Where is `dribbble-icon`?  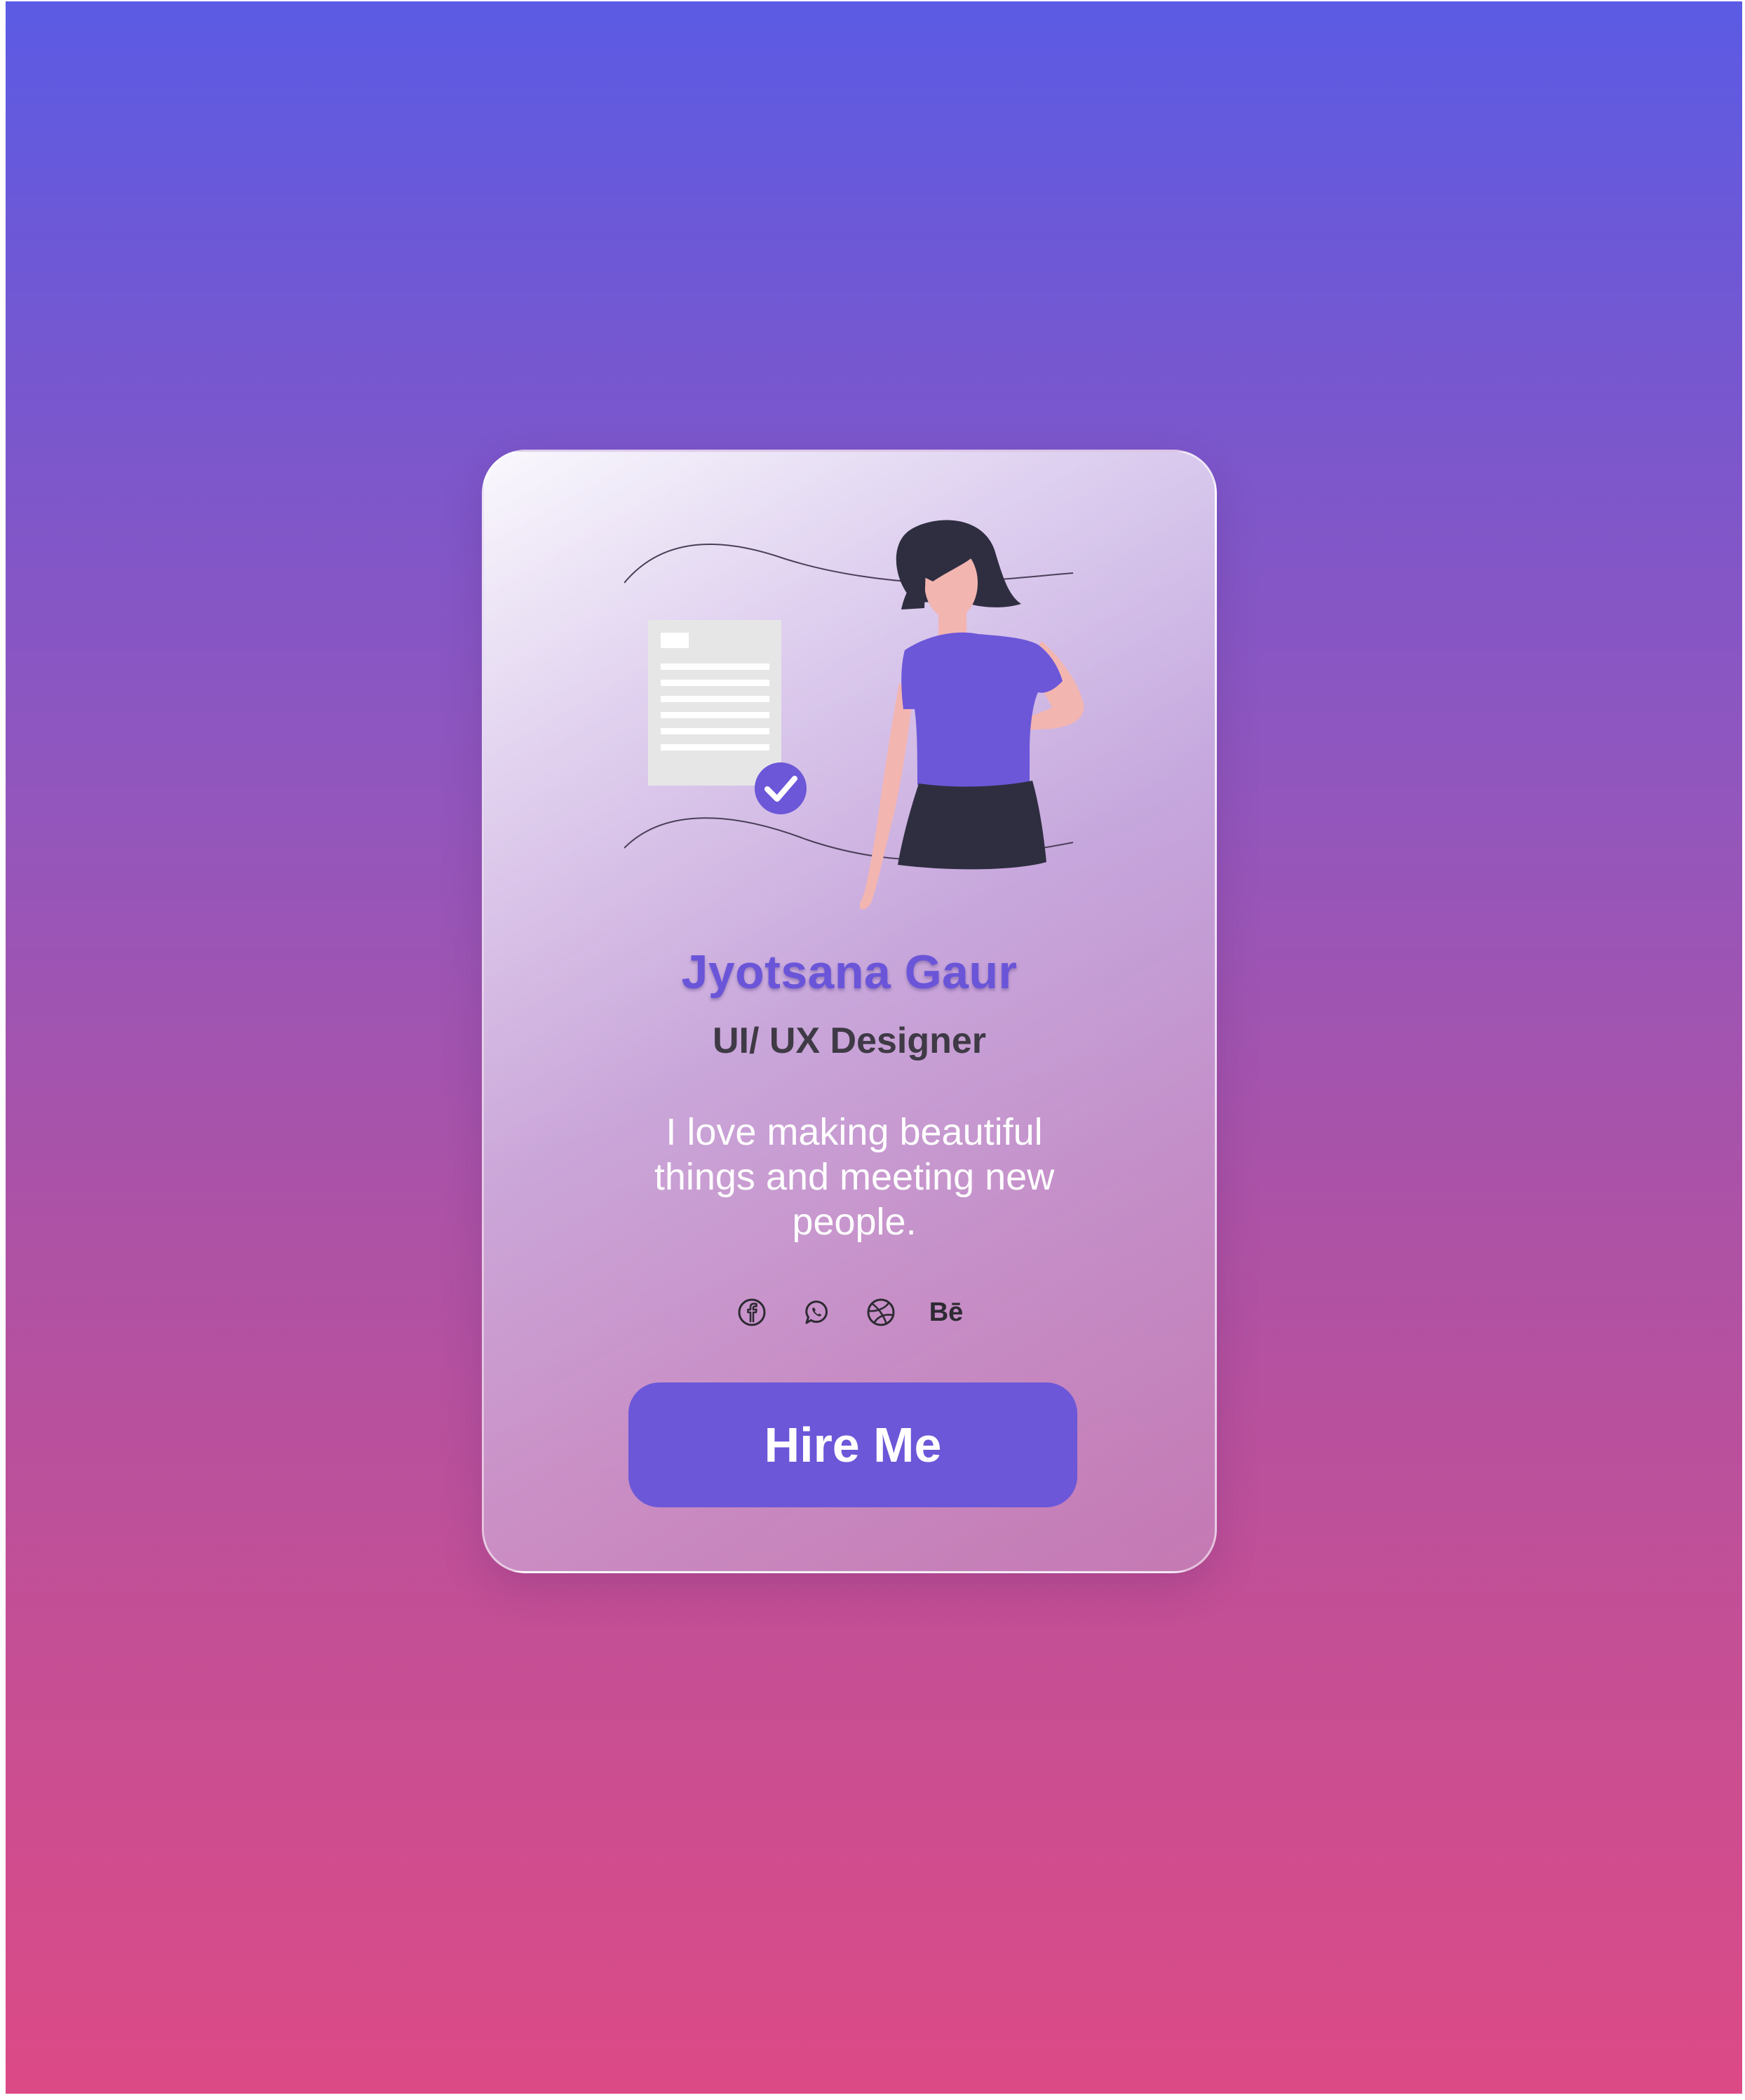 dribbble-icon is located at coordinates (881, 1312).